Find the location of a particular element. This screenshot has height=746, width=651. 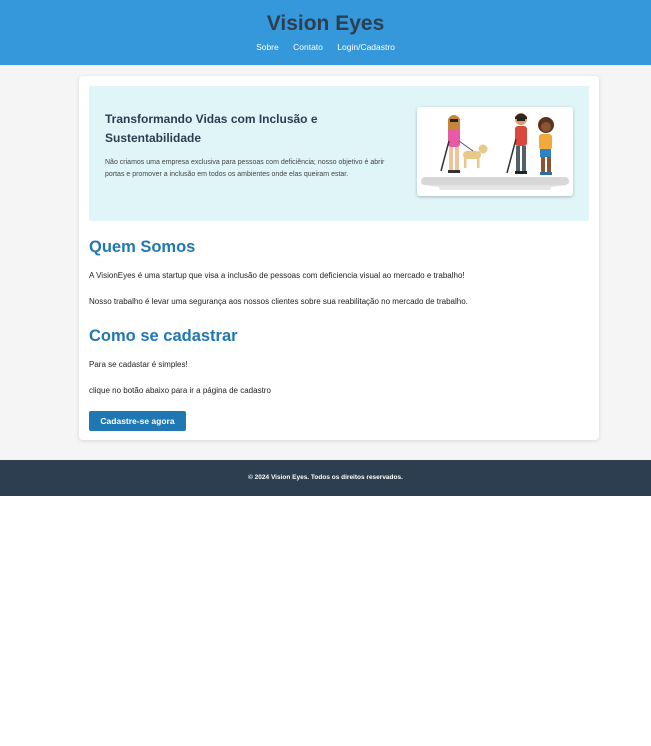

site-title: Vision Eyes is located at coordinates (325, 23).